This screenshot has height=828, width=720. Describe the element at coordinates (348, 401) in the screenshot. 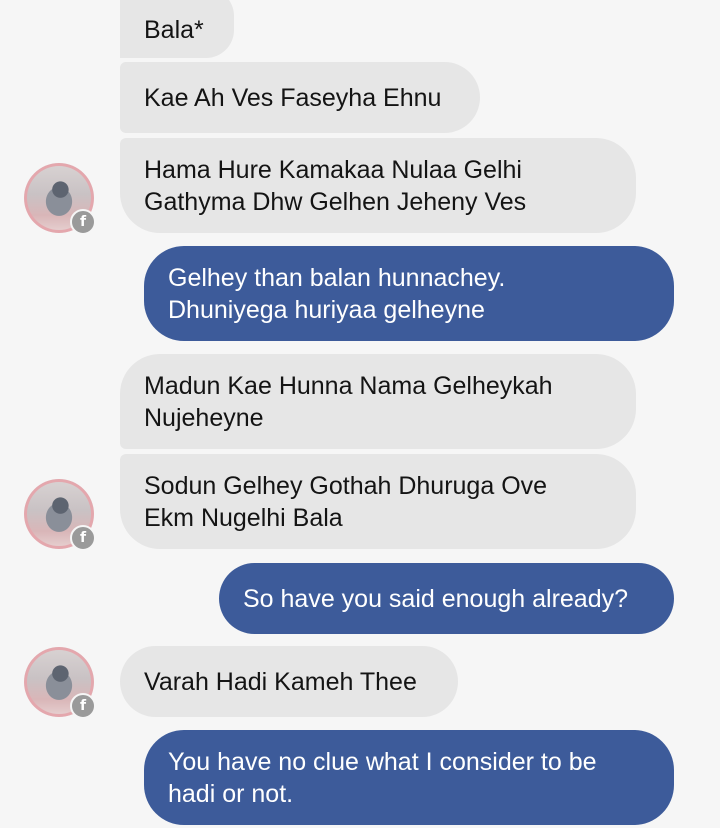

I see `message-text: Madun Kae Hunna Nama Gelheykah Nujeheyne` at that location.